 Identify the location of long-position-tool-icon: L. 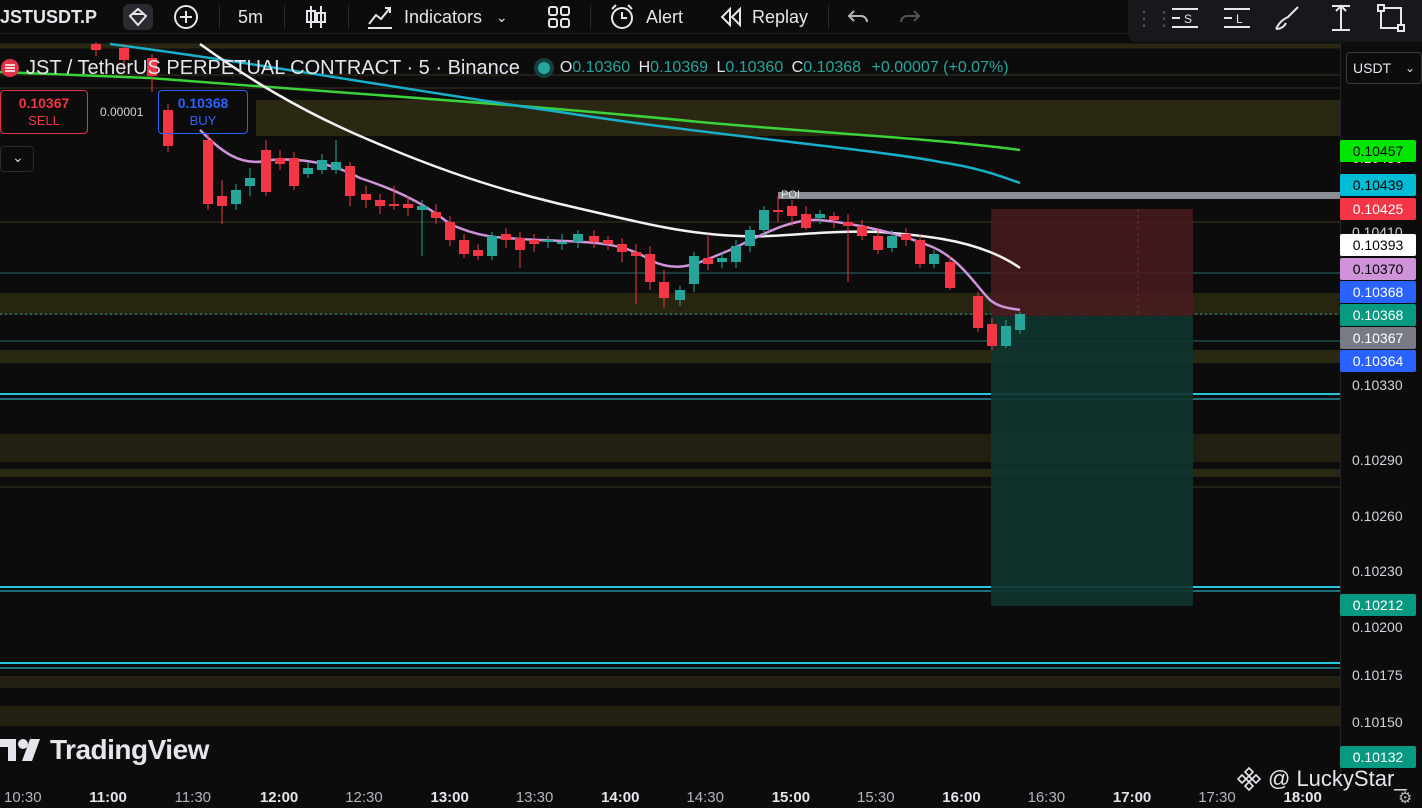
(1237, 18).